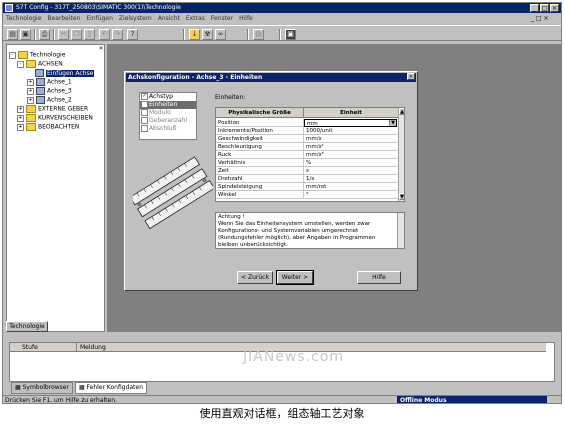 Image resolution: width=564 pixels, height=426 pixels. What do you see at coordinates (31, 64) in the screenshot?
I see `folder-icon` at bounding box center [31, 64].